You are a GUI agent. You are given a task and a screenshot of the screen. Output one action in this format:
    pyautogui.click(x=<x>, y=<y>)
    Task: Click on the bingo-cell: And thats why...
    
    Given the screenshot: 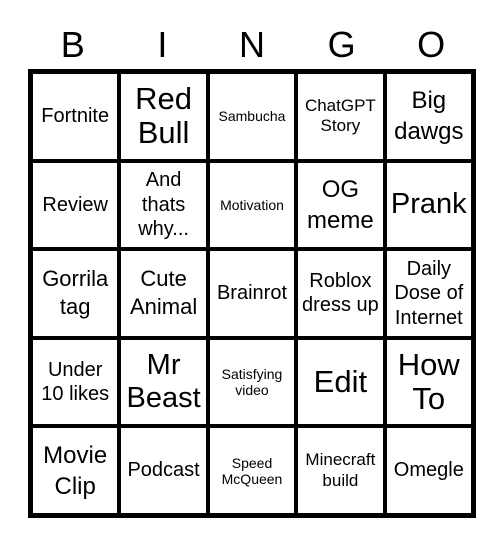 What is the action you would take?
    pyautogui.click(x=163, y=205)
    